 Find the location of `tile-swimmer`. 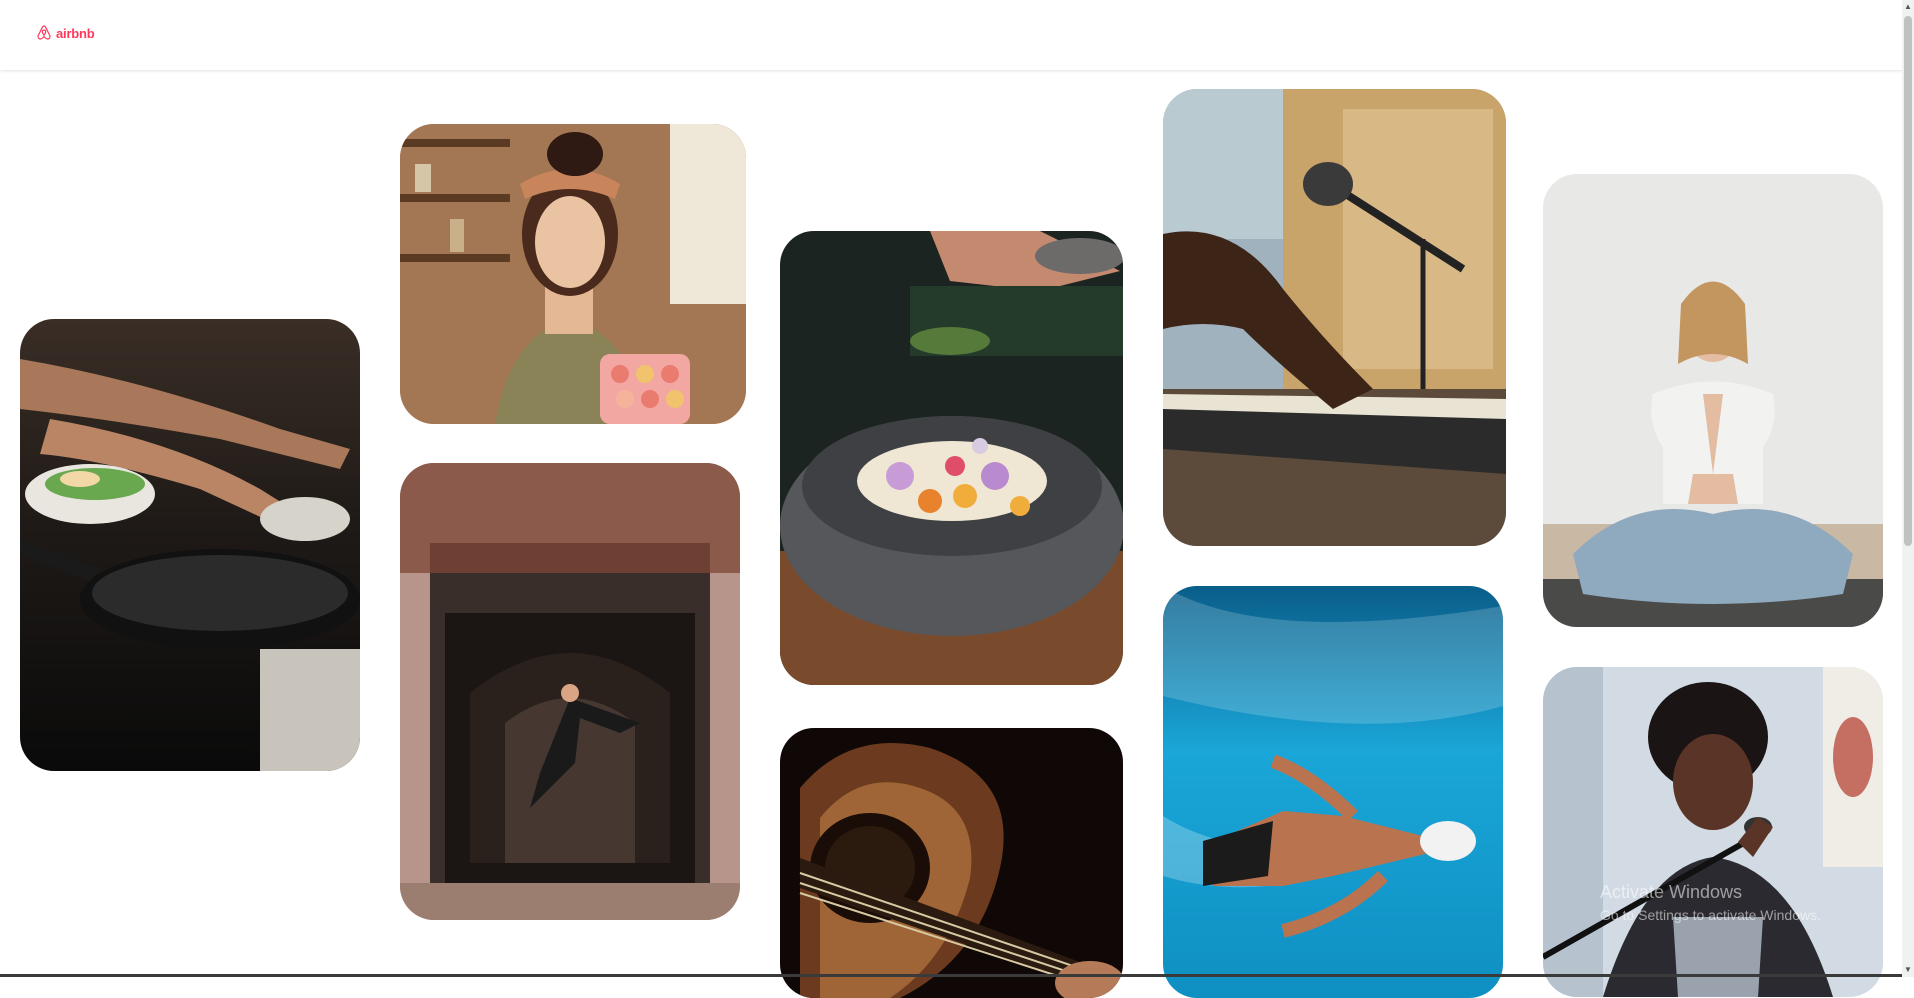

tile-swimmer is located at coordinates (1333, 792).